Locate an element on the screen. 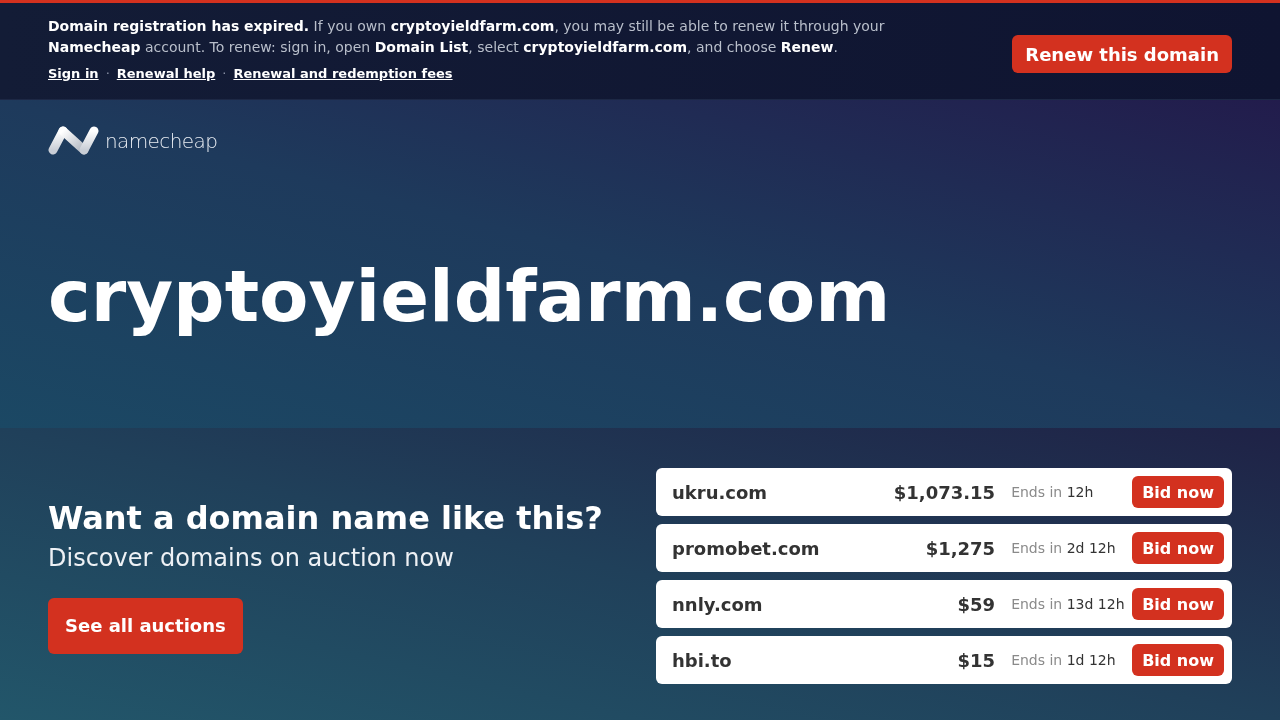 Image resolution: width=1280 pixels, height=720 pixels. auction-price: $15 is located at coordinates (976, 660).